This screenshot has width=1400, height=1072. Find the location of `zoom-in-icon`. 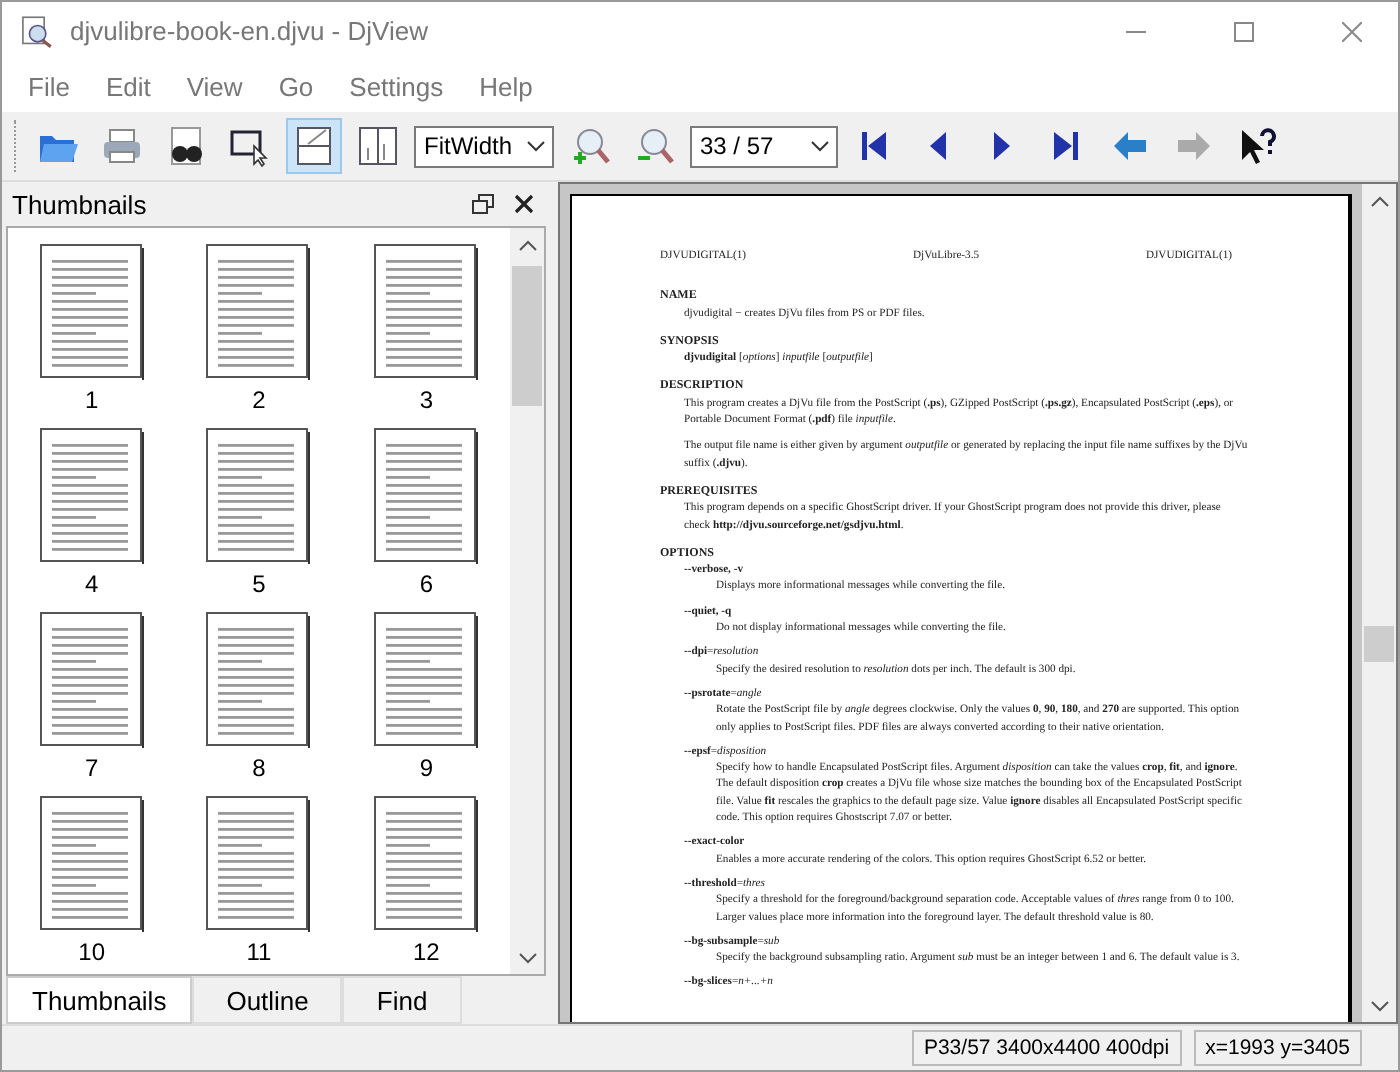

zoom-in-icon is located at coordinates (590, 146).